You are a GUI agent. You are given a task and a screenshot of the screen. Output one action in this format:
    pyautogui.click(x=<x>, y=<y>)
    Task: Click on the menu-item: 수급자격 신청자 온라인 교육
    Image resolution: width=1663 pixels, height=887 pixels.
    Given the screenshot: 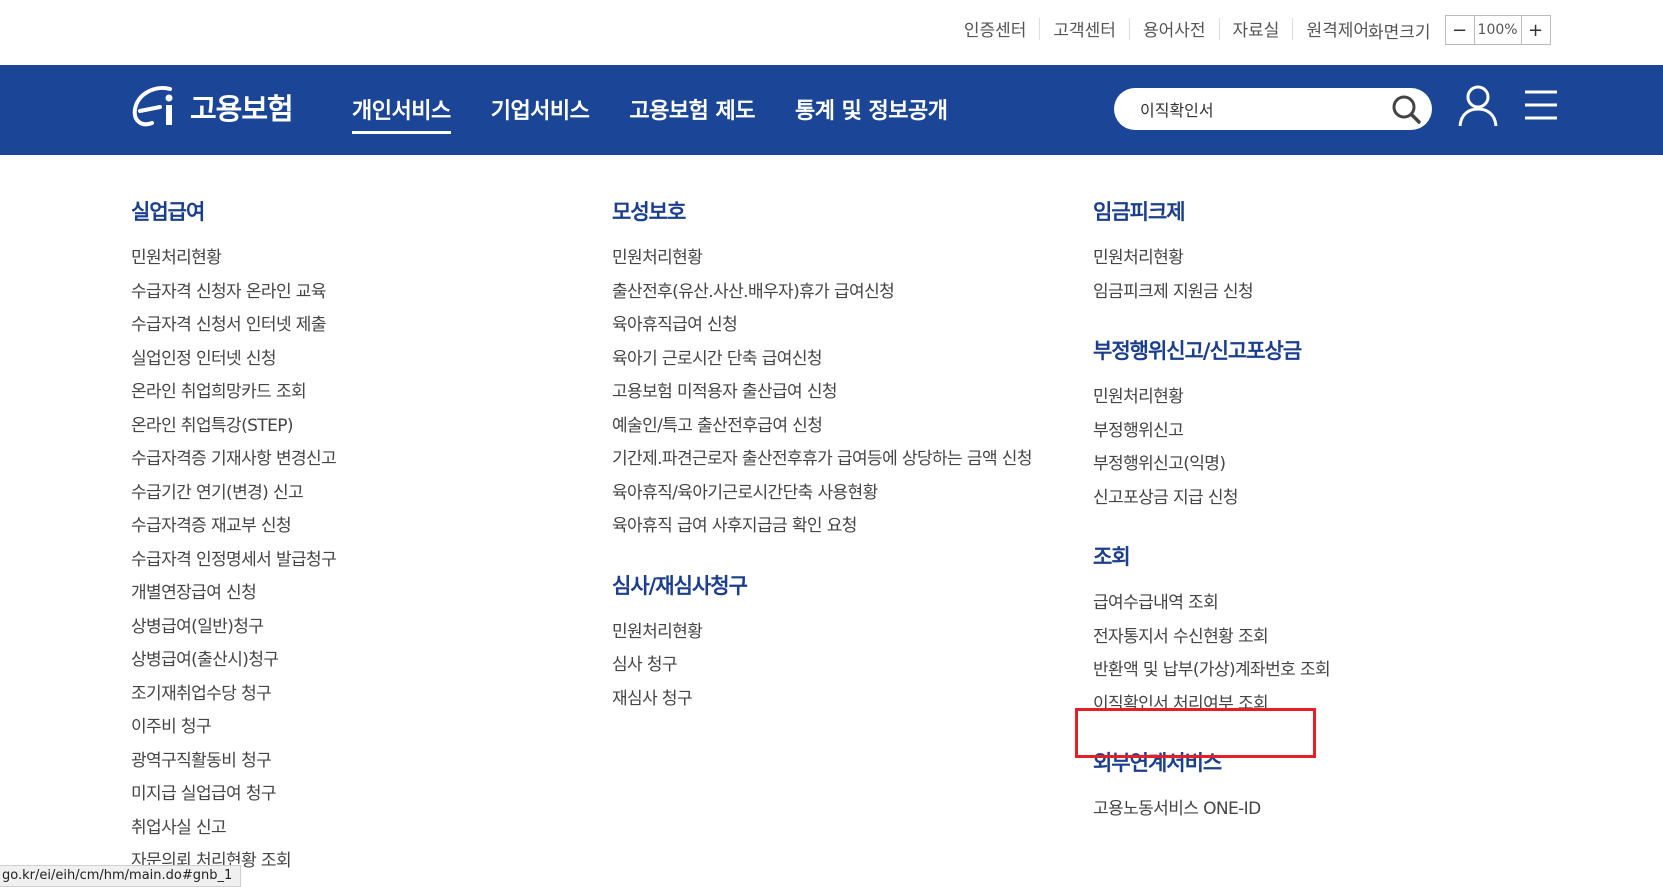 What is the action you would take?
    pyautogui.click(x=361, y=293)
    